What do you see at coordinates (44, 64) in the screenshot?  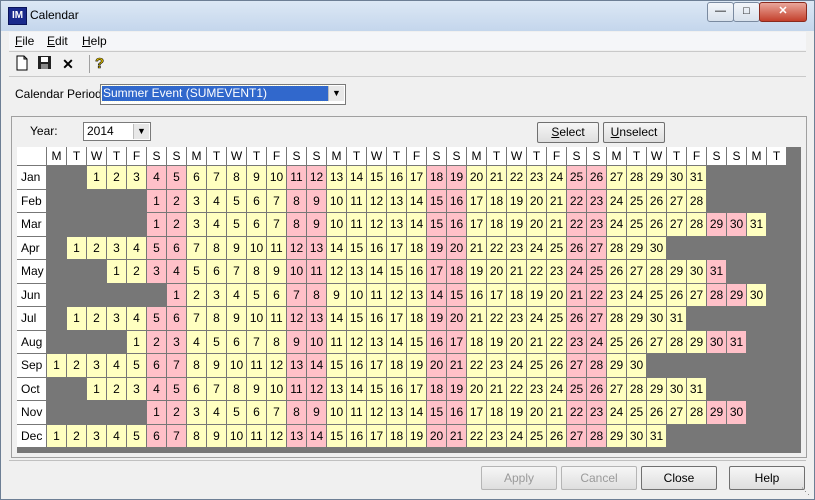 I see `save-icon` at bounding box center [44, 64].